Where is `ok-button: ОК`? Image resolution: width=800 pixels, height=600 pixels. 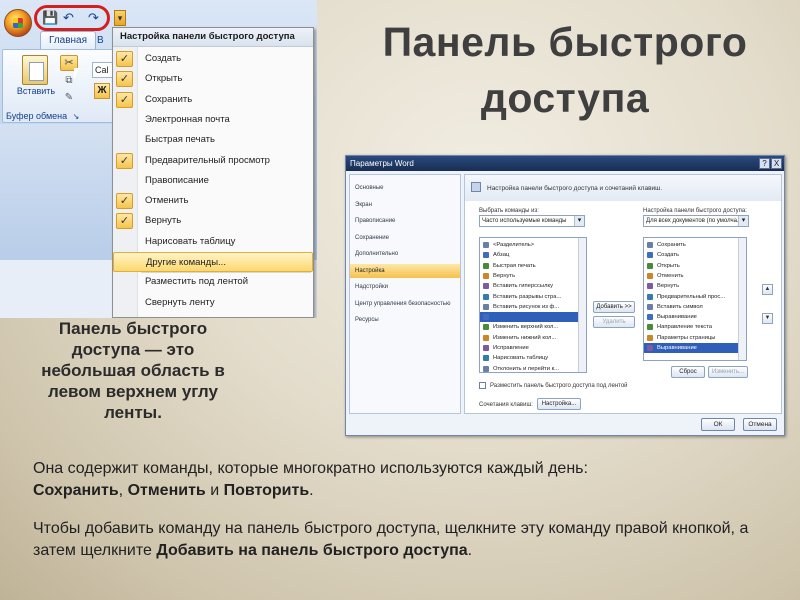 ok-button: ОК is located at coordinates (718, 424).